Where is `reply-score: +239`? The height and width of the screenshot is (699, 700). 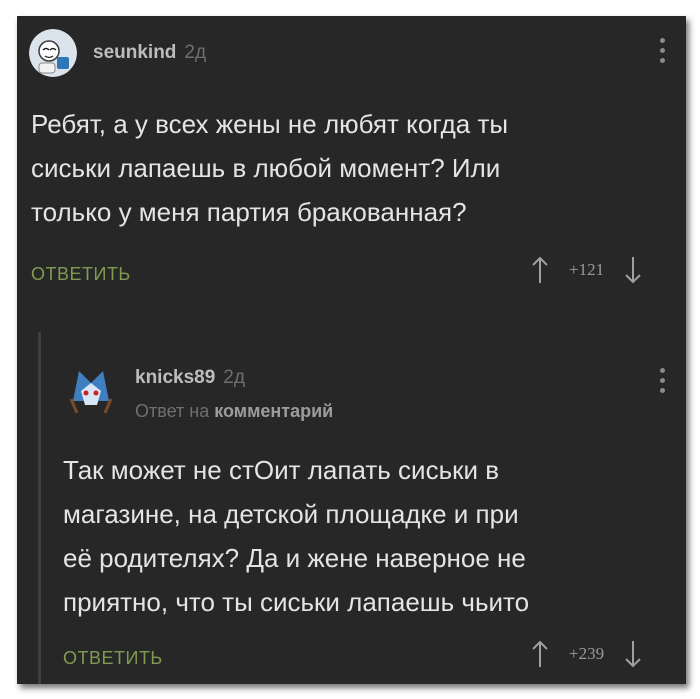 reply-score: +239 is located at coordinates (587, 653).